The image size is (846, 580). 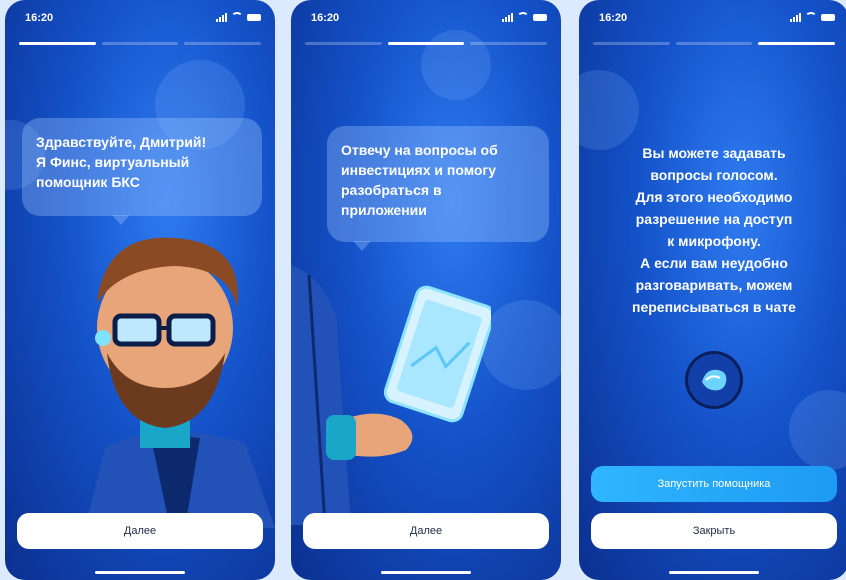 I want to click on info-line: Для этого необходимо, so click(x=714, y=197).